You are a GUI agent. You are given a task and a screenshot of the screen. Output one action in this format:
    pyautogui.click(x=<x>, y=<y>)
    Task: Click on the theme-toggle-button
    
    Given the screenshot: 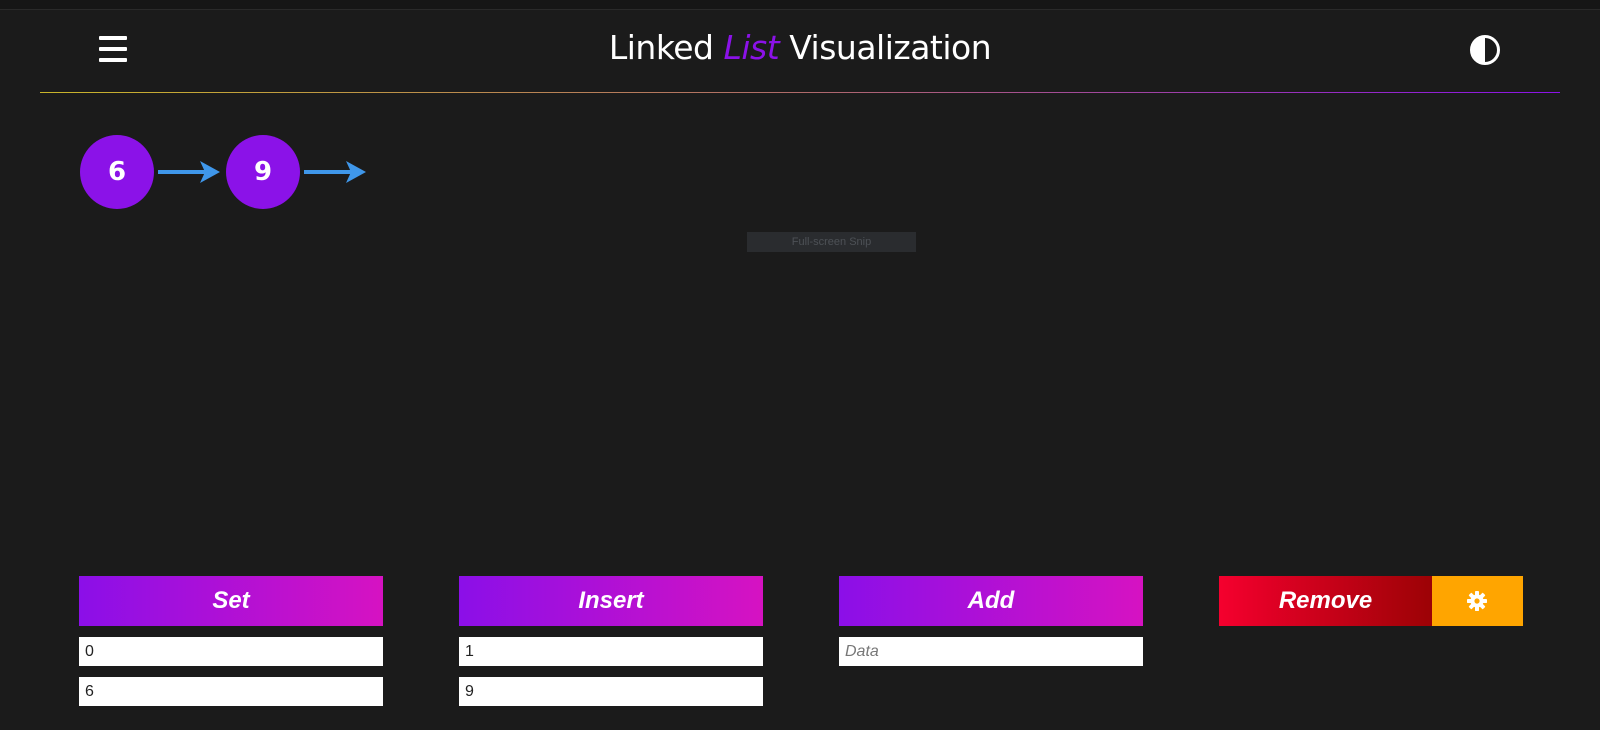 What is the action you would take?
    pyautogui.click(x=1485, y=50)
    